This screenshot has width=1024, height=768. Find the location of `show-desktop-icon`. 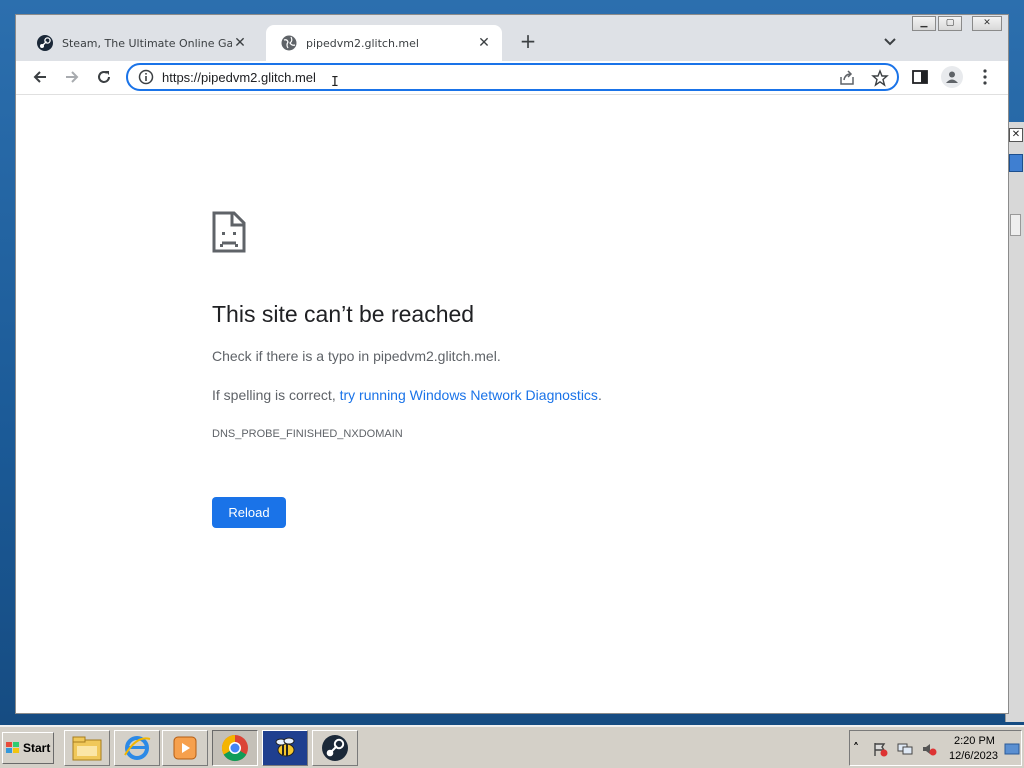

show-desktop-icon is located at coordinates (1012, 749).